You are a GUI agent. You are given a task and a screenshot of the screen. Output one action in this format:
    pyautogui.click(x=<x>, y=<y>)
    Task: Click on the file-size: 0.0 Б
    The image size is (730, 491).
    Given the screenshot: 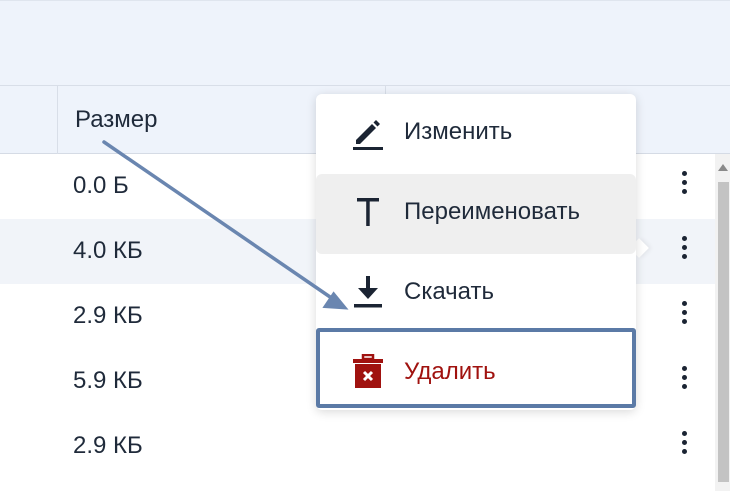 What is the action you would take?
    pyautogui.click(x=101, y=185)
    